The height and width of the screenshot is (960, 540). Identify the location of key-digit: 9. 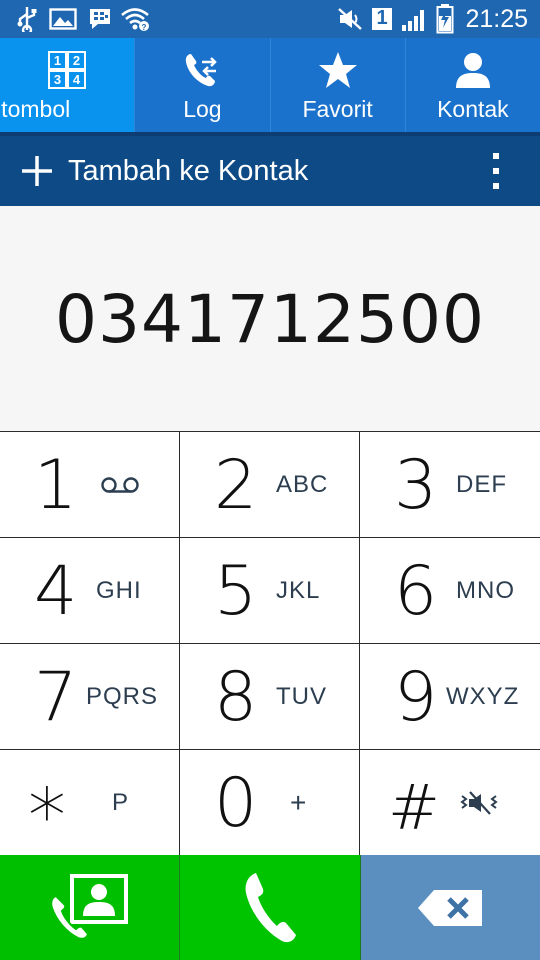
(416, 697).